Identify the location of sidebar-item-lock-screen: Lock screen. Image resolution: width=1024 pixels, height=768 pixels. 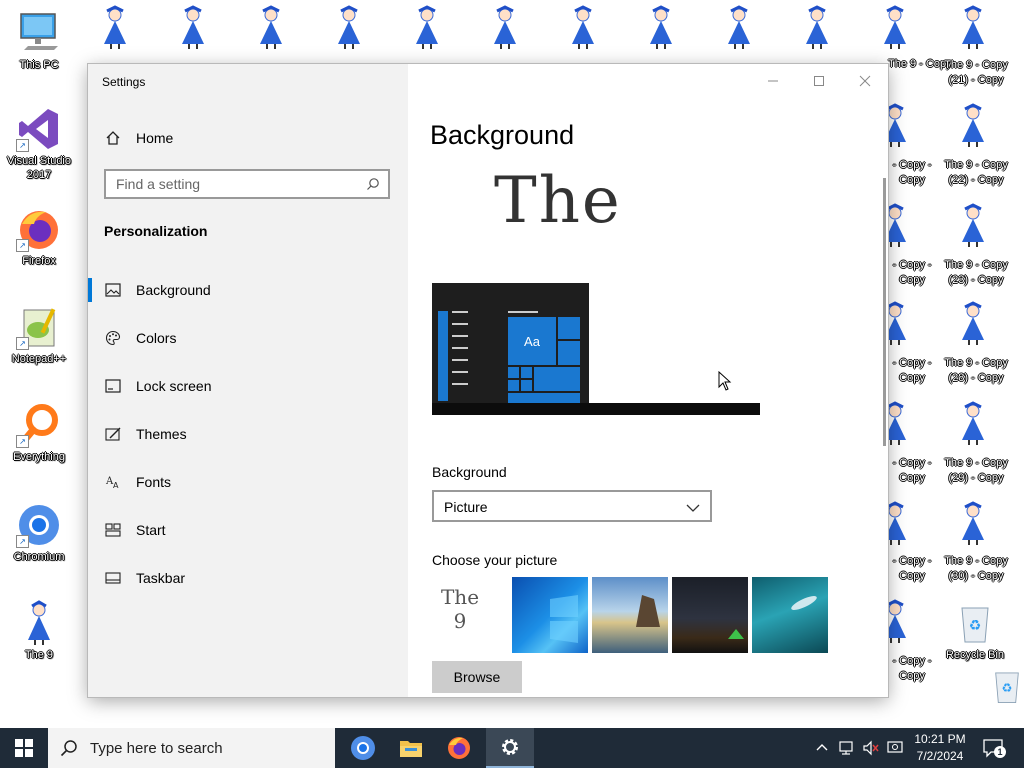
(248, 386).